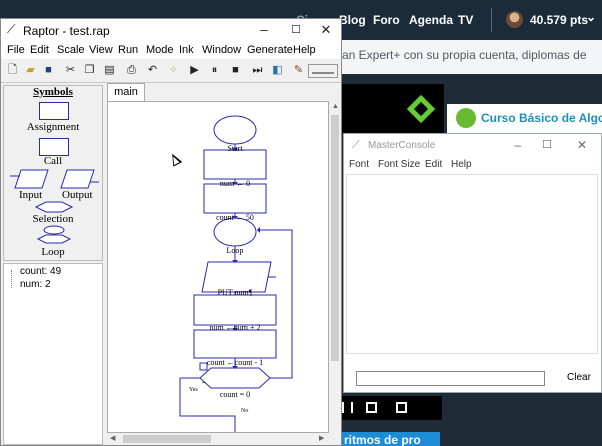  What do you see at coordinates (235, 292) in the screenshot?
I see `output-label-canvas: PUT num¶` at bounding box center [235, 292].